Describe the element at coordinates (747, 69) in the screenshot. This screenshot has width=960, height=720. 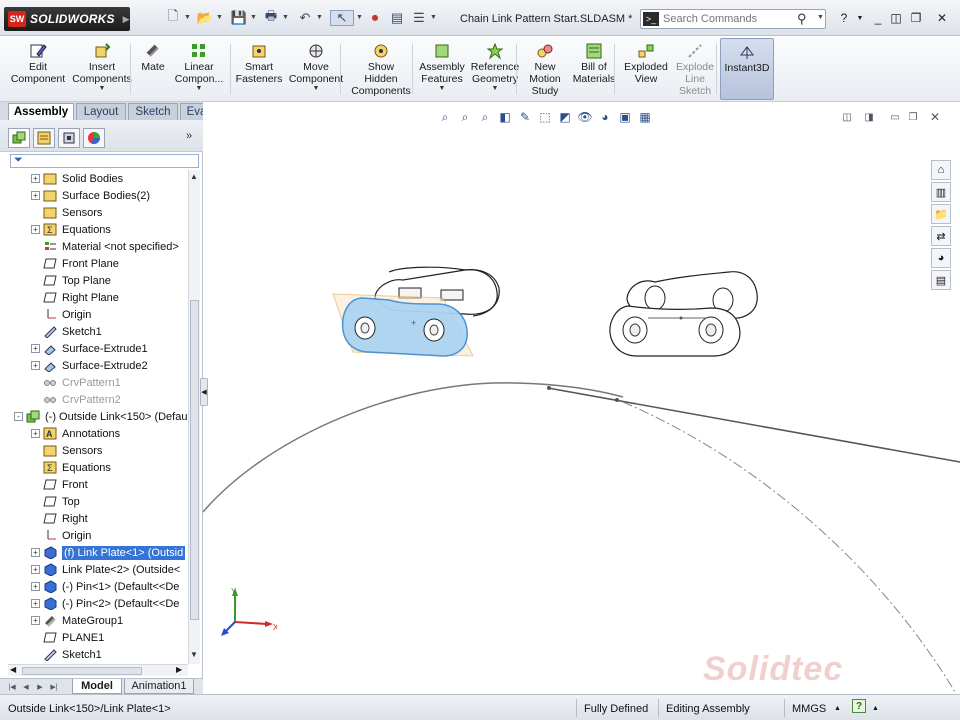
I see `instant3d-button: Instant3D` at that location.